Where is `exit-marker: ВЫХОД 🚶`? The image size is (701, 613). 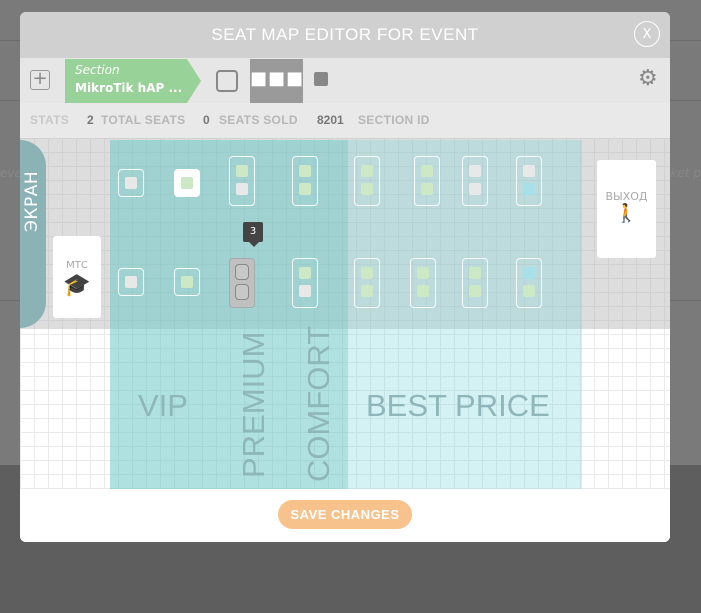
exit-marker: ВЫХОД 🚶 is located at coordinates (626, 209).